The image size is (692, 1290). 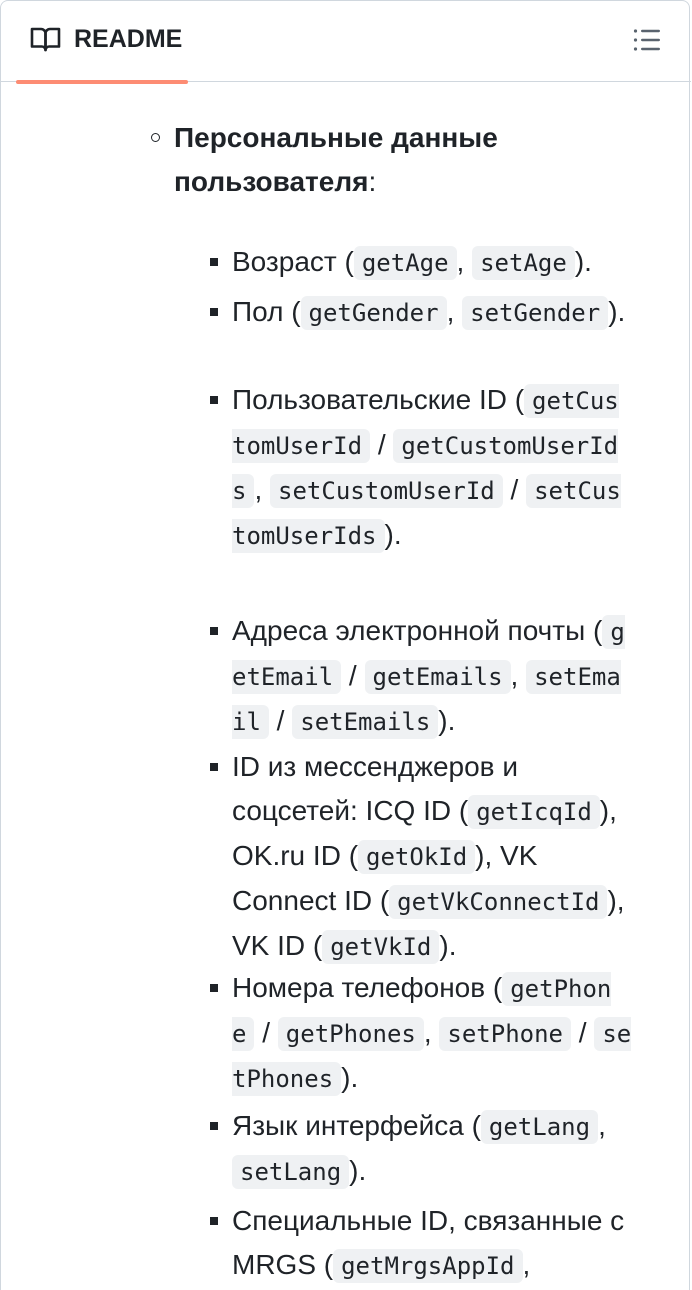 What do you see at coordinates (386, 491) in the screenshot?
I see `code-method-name: setCustomUserId` at bounding box center [386, 491].